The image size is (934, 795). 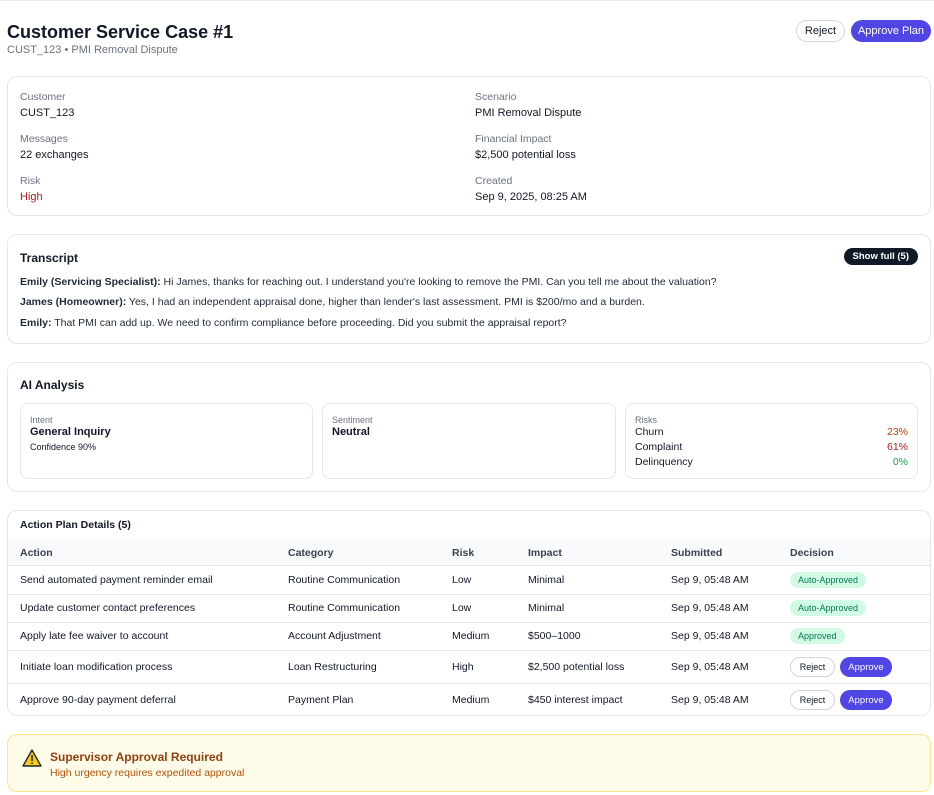 What do you see at coordinates (98, 700) in the screenshot?
I see `cell-action: Approve 90-day payment deferral` at bounding box center [98, 700].